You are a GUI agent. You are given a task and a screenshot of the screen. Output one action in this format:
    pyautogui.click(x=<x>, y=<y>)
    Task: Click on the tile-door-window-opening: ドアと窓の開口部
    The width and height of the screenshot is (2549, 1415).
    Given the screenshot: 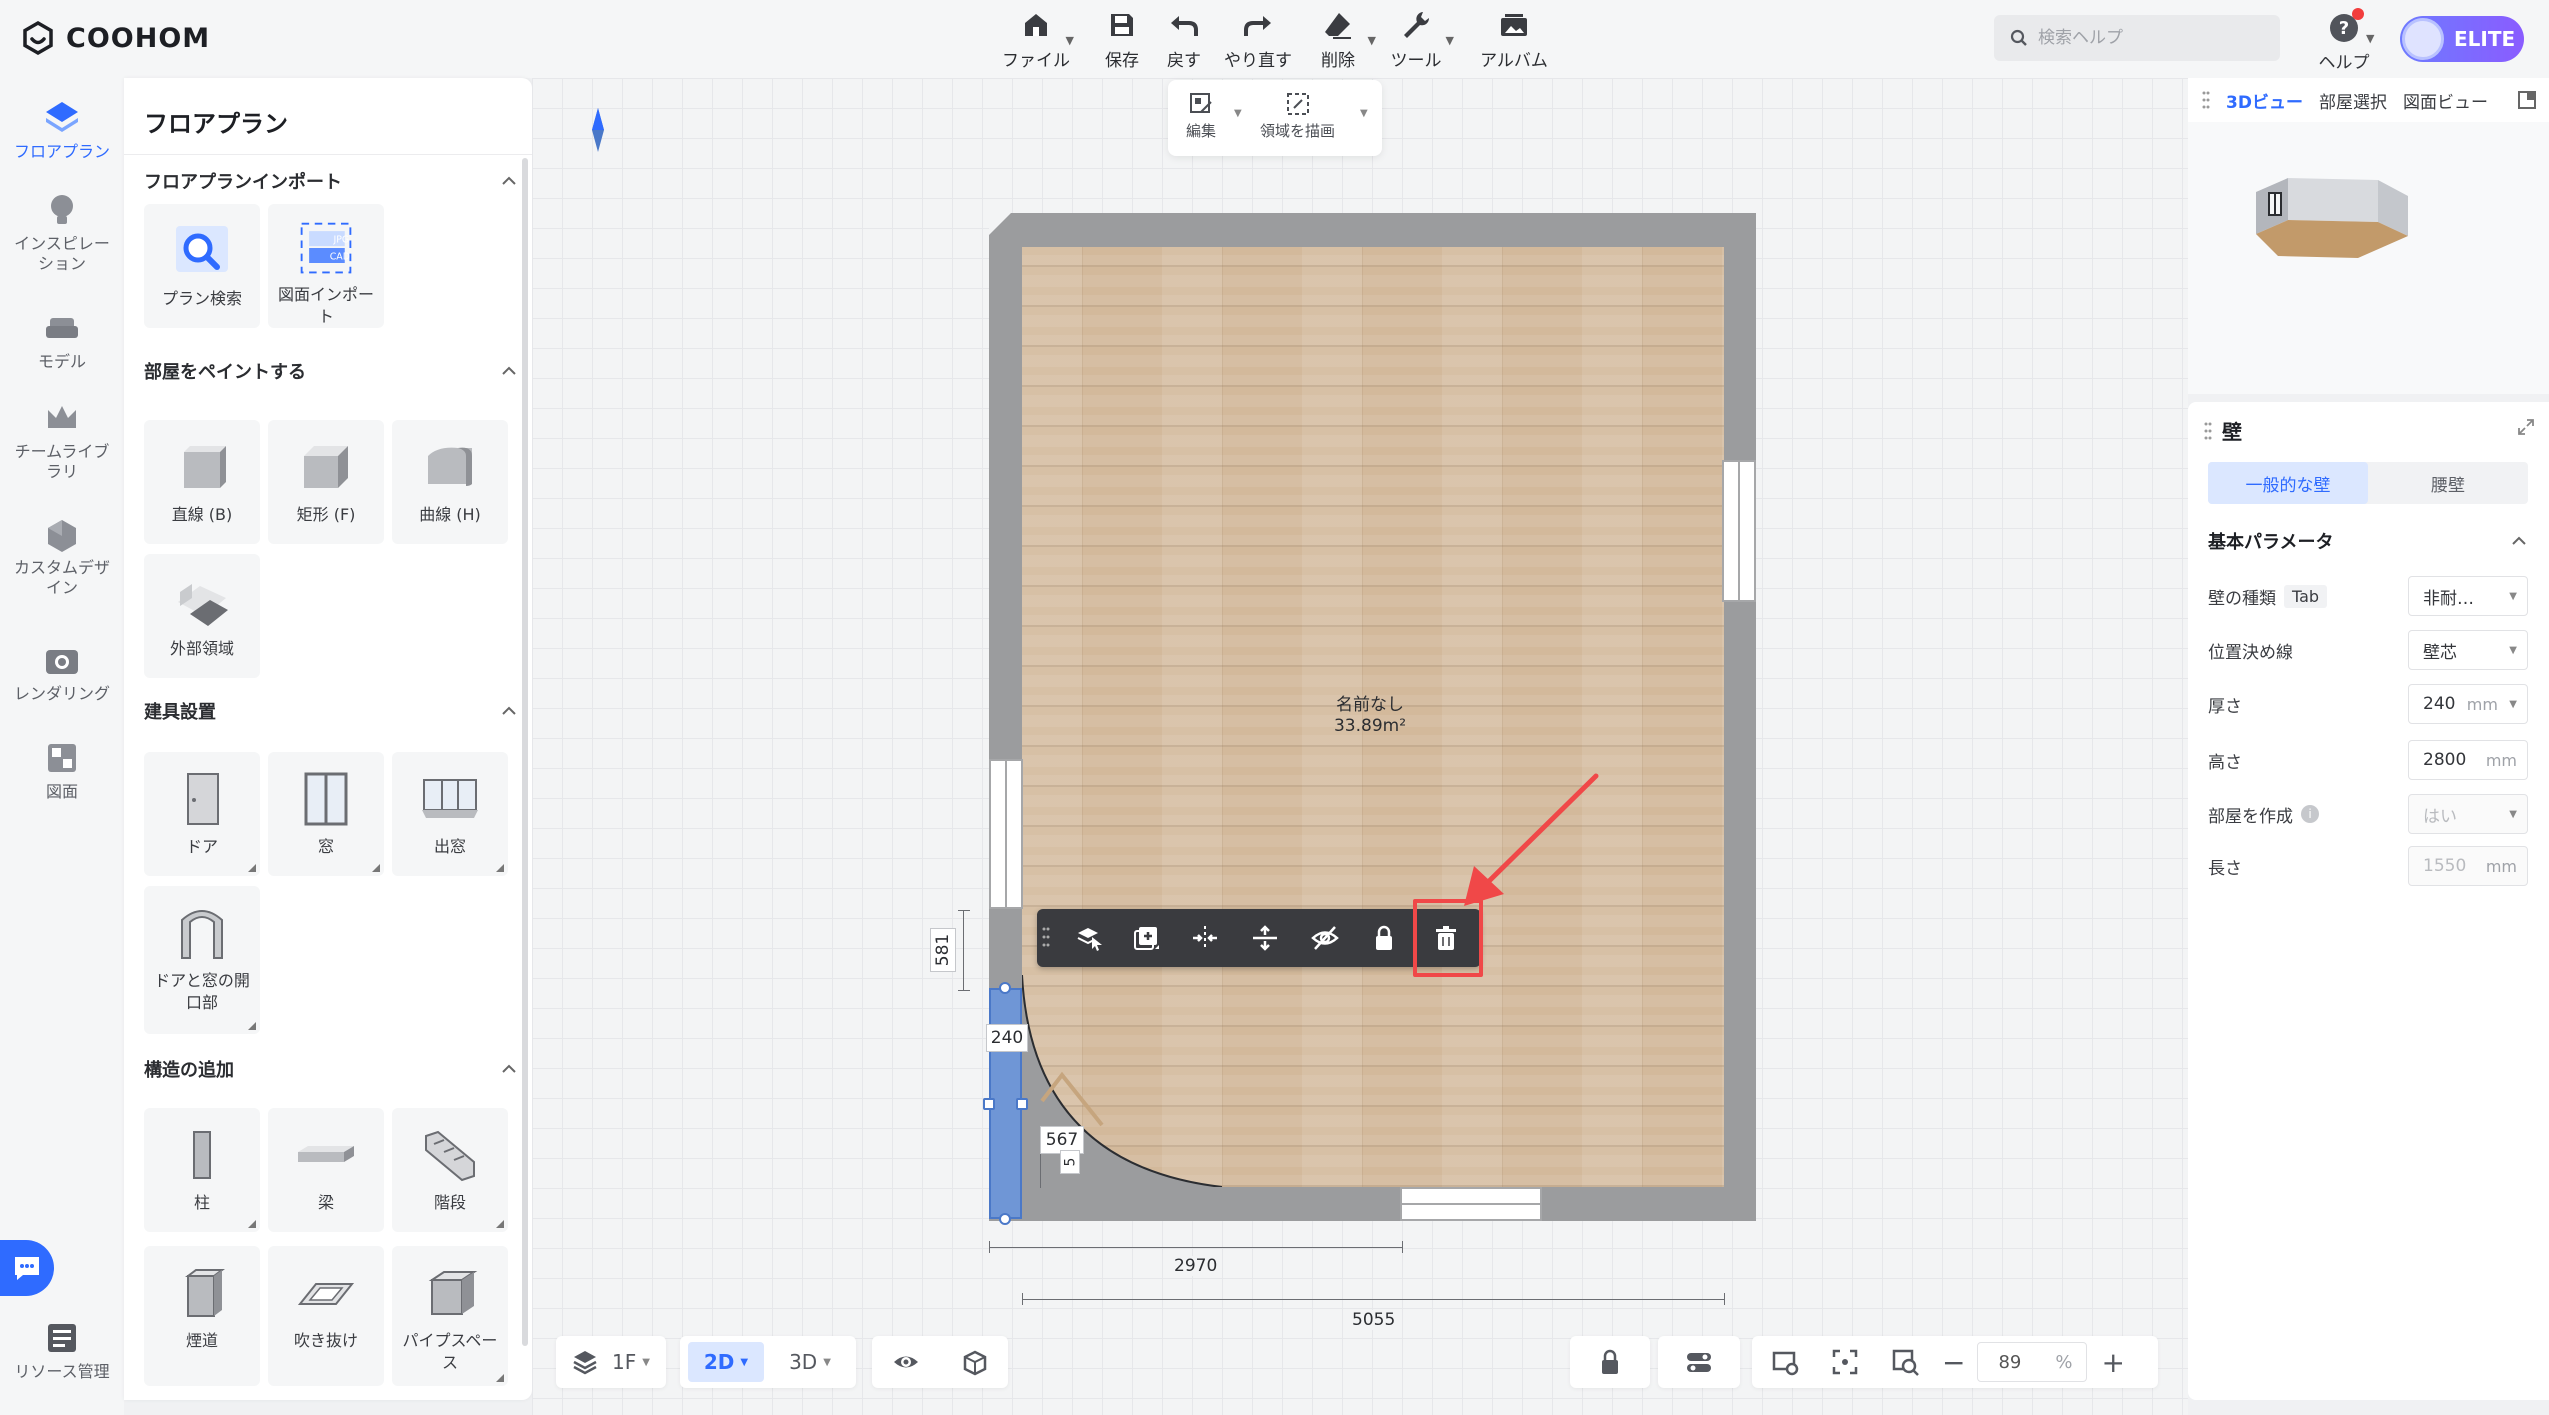 What is the action you would take?
    pyautogui.click(x=202, y=960)
    